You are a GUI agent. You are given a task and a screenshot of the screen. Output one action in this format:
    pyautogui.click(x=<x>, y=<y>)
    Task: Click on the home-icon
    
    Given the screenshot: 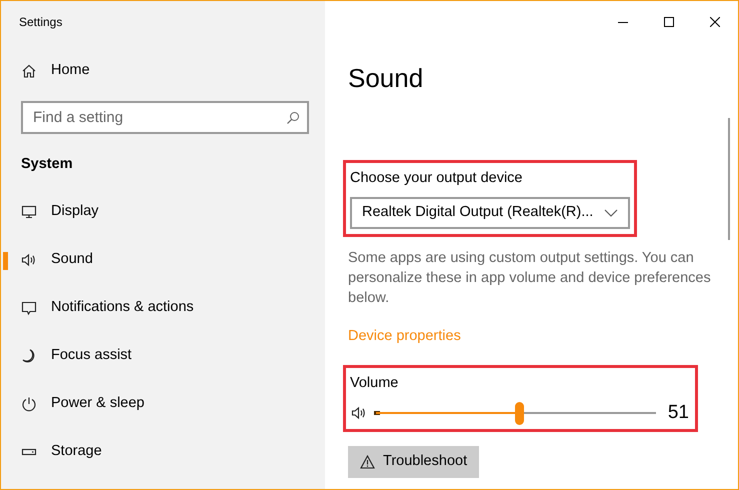 What is the action you would take?
    pyautogui.click(x=29, y=71)
    